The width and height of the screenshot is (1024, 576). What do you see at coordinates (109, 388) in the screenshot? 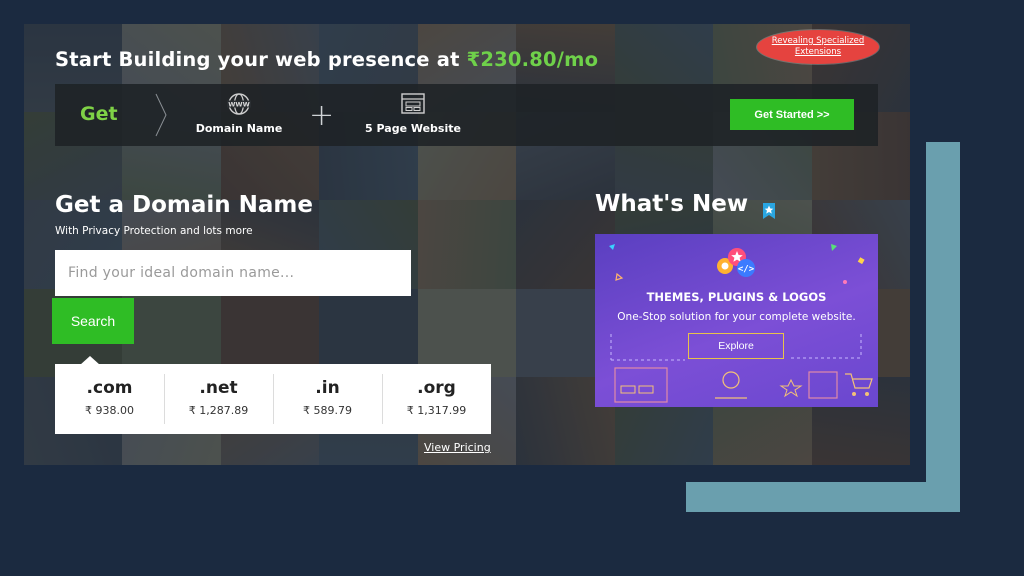
I see `tld-extension: .com` at bounding box center [109, 388].